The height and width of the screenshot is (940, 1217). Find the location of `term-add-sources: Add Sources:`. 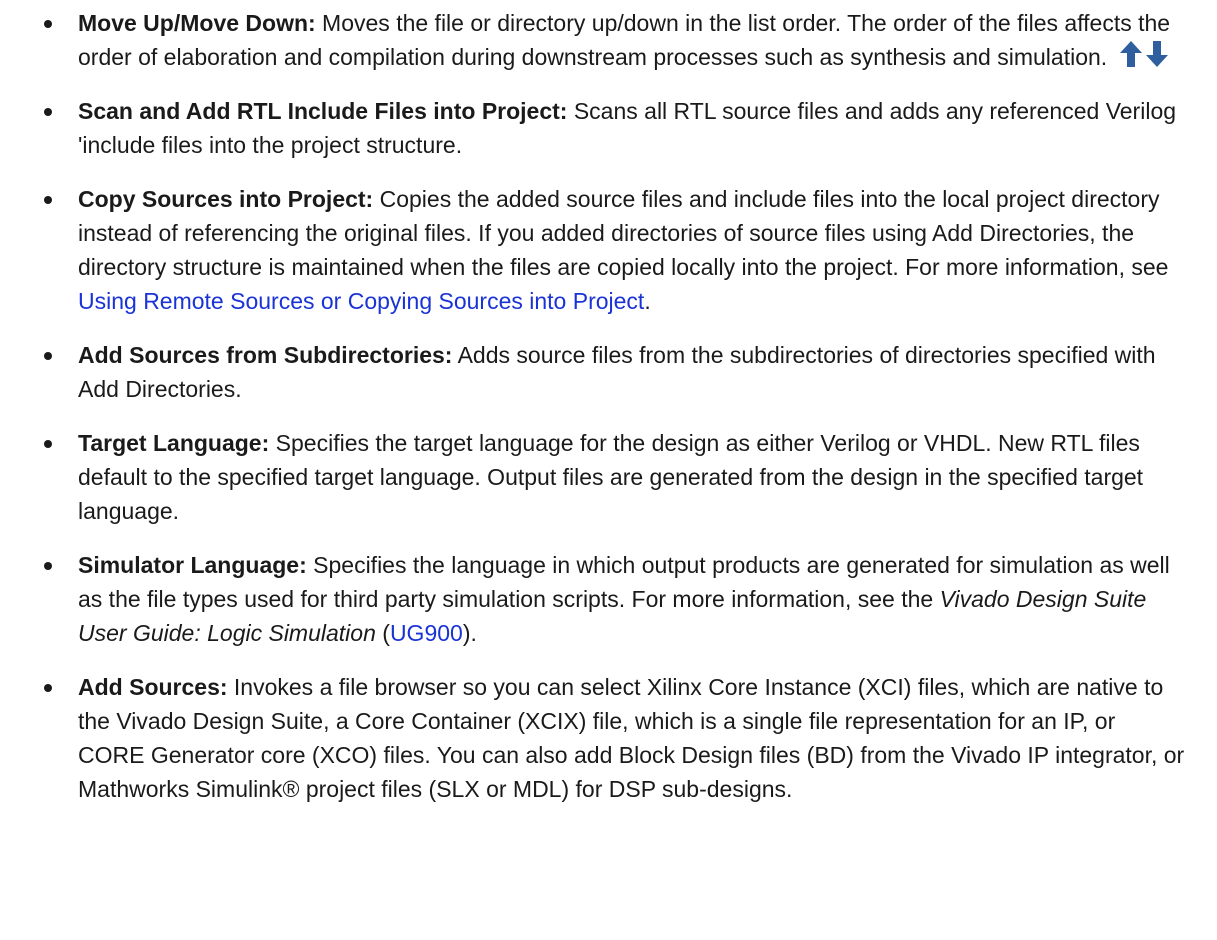

term-add-sources: Add Sources: is located at coordinates (153, 687).